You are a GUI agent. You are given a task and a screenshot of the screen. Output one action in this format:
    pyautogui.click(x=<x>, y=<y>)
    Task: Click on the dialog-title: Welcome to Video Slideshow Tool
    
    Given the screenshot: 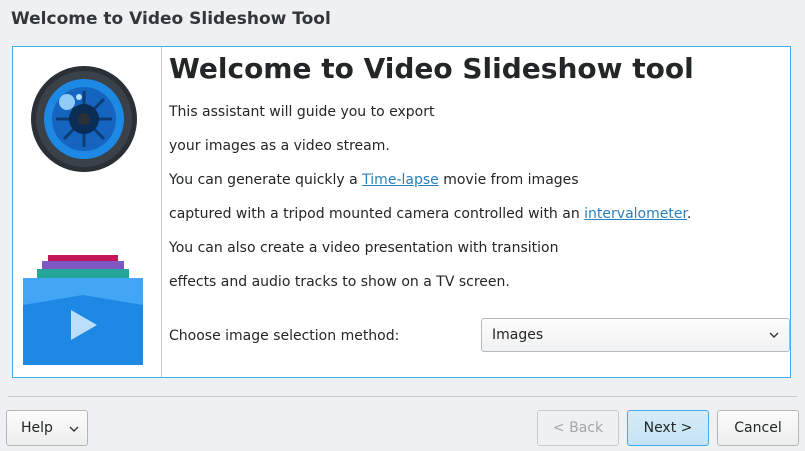 What is the action you would take?
    pyautogui.click(x=171, y=19)
    